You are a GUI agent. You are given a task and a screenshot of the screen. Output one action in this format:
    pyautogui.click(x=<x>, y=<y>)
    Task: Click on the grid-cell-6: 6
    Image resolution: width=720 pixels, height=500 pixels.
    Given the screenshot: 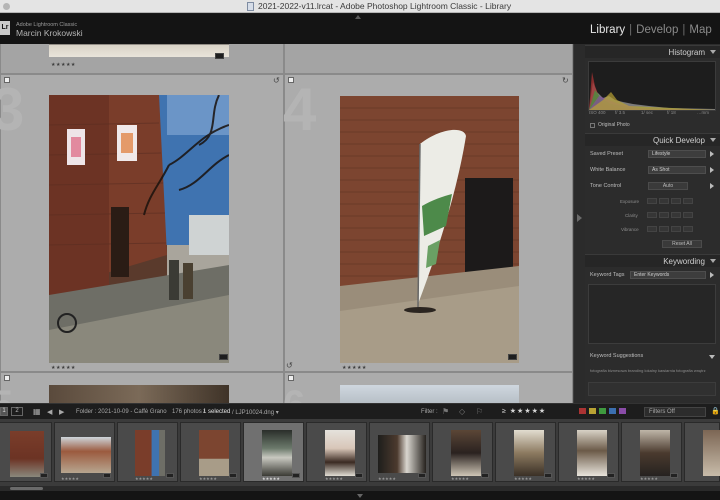 What is the action you would take?
    pyautogui.click(x=428, y=387)
    